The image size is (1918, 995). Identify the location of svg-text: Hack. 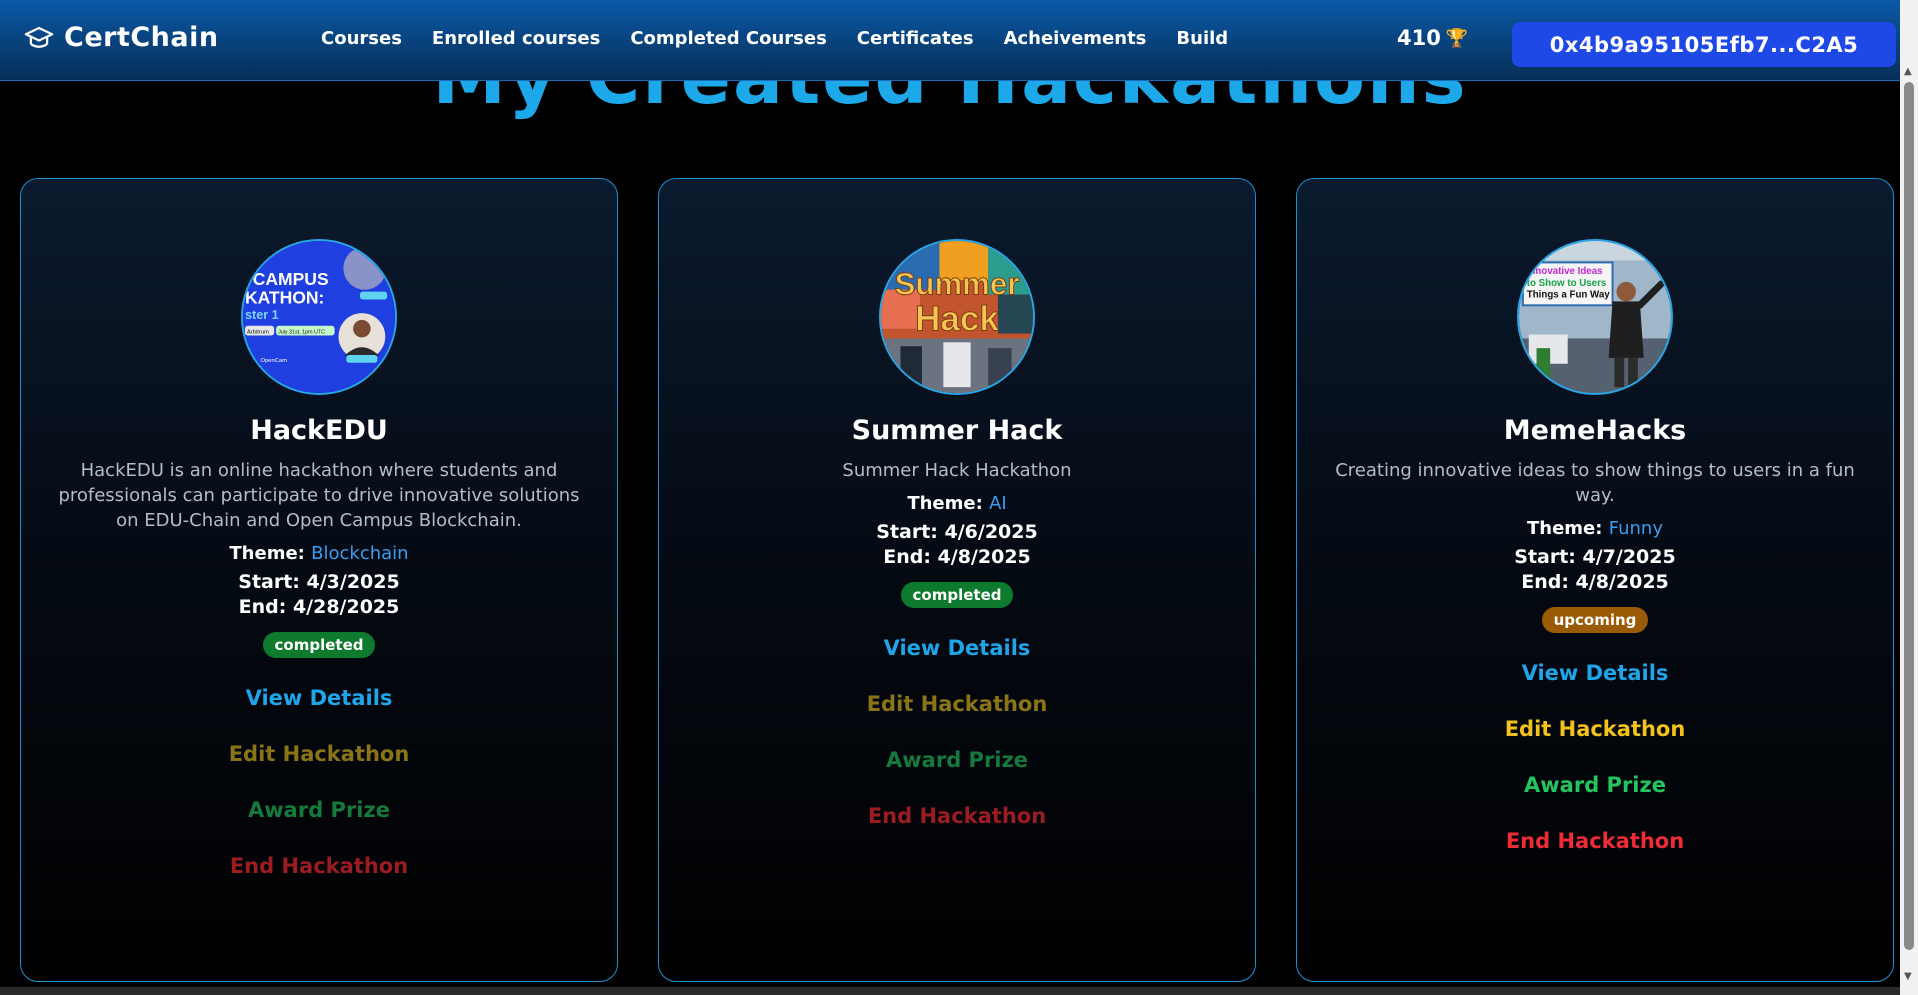
(957, 319).